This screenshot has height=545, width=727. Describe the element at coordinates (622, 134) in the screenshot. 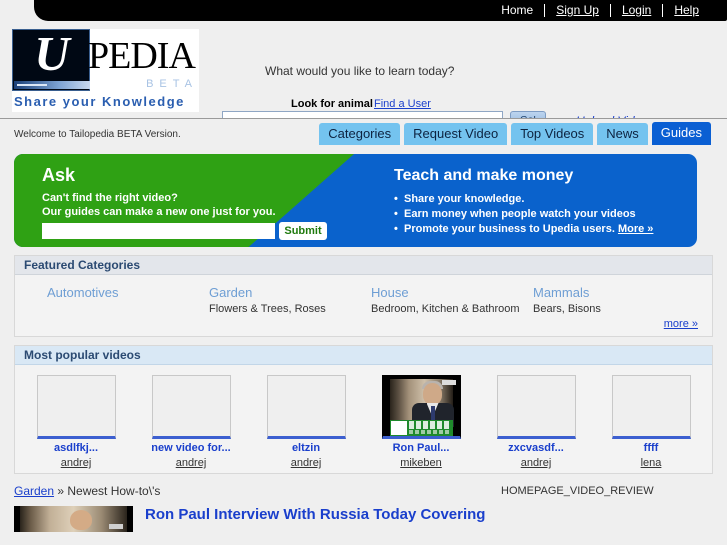

I see `tab-news: News` at that location.